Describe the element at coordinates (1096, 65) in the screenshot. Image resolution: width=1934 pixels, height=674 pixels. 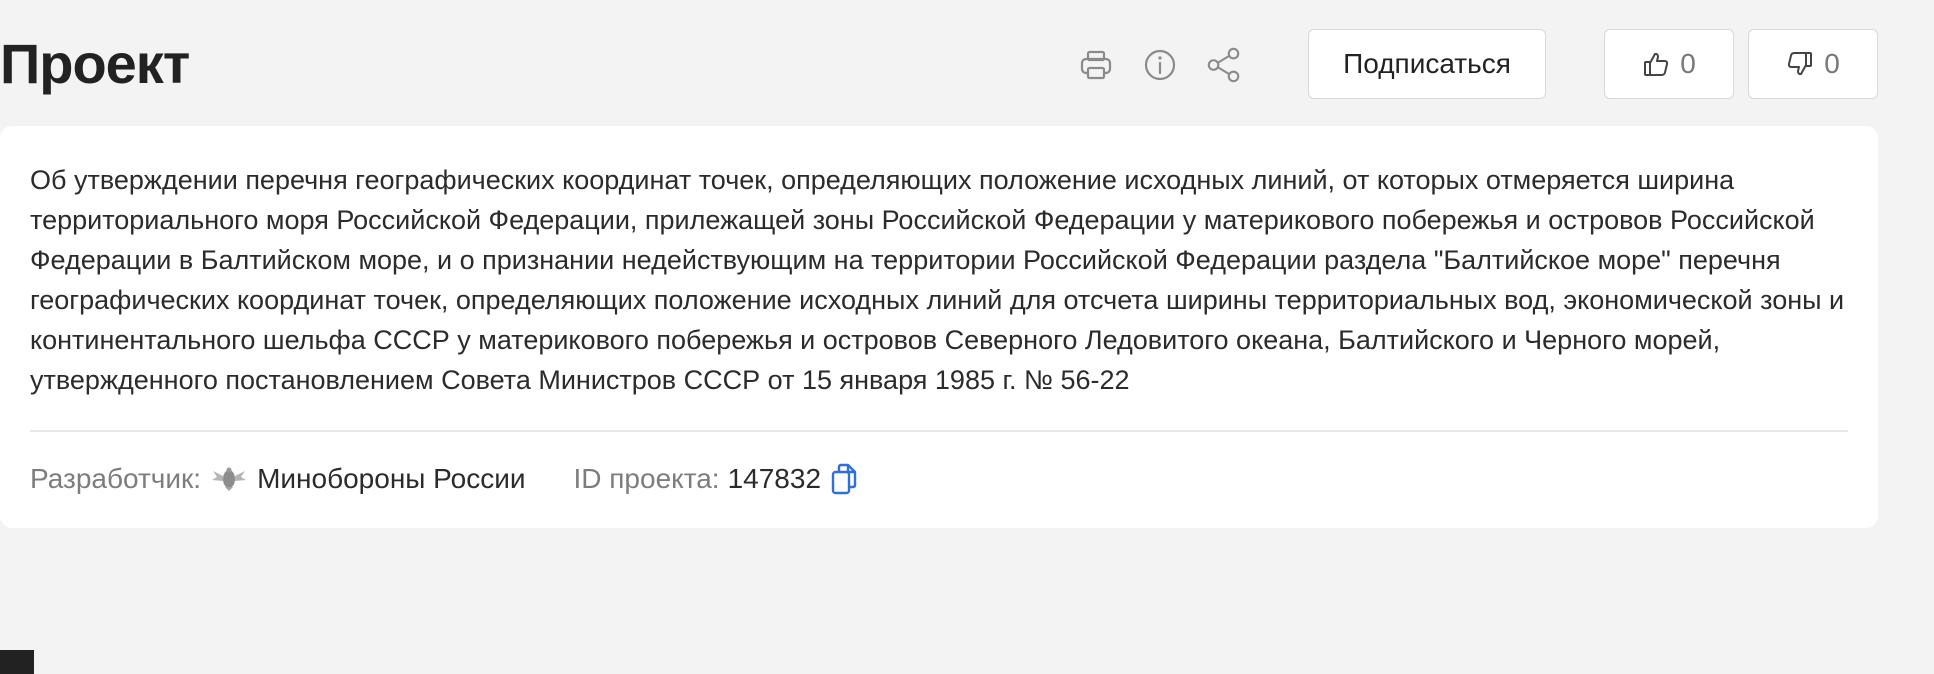
I see `print-icon` at that location.